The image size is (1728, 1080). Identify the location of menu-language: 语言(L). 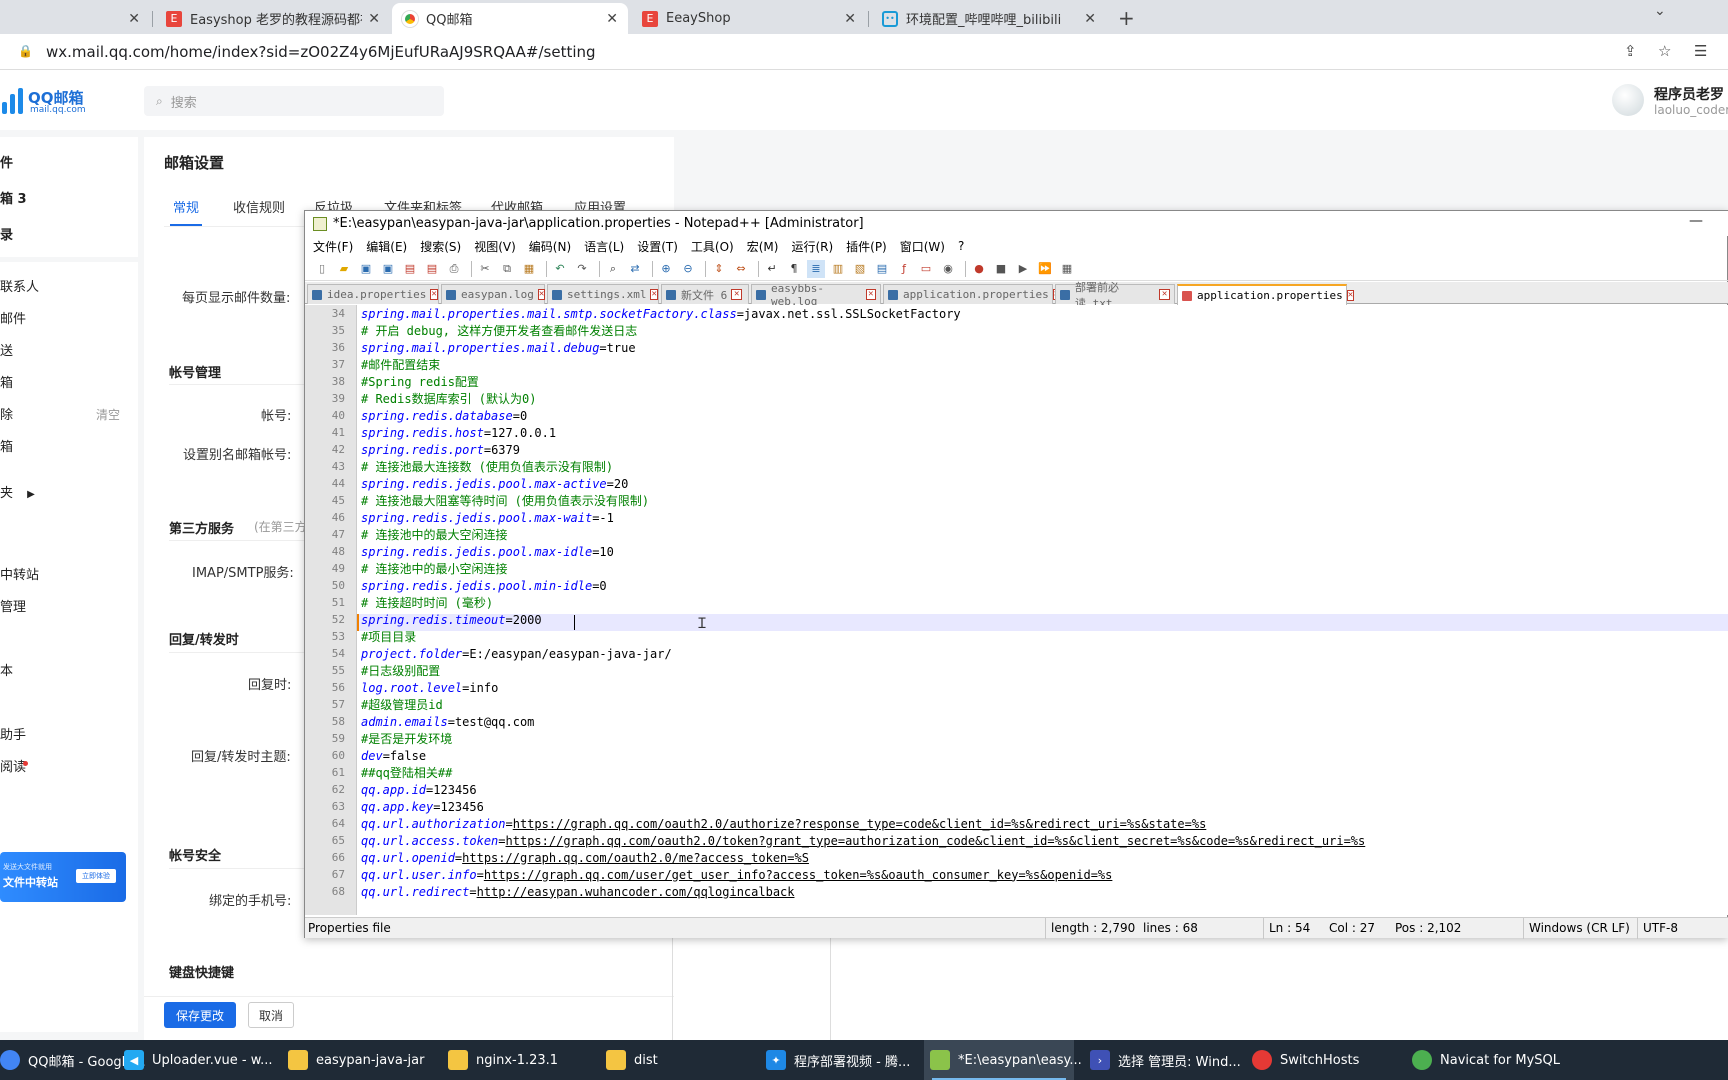
(604, 246).